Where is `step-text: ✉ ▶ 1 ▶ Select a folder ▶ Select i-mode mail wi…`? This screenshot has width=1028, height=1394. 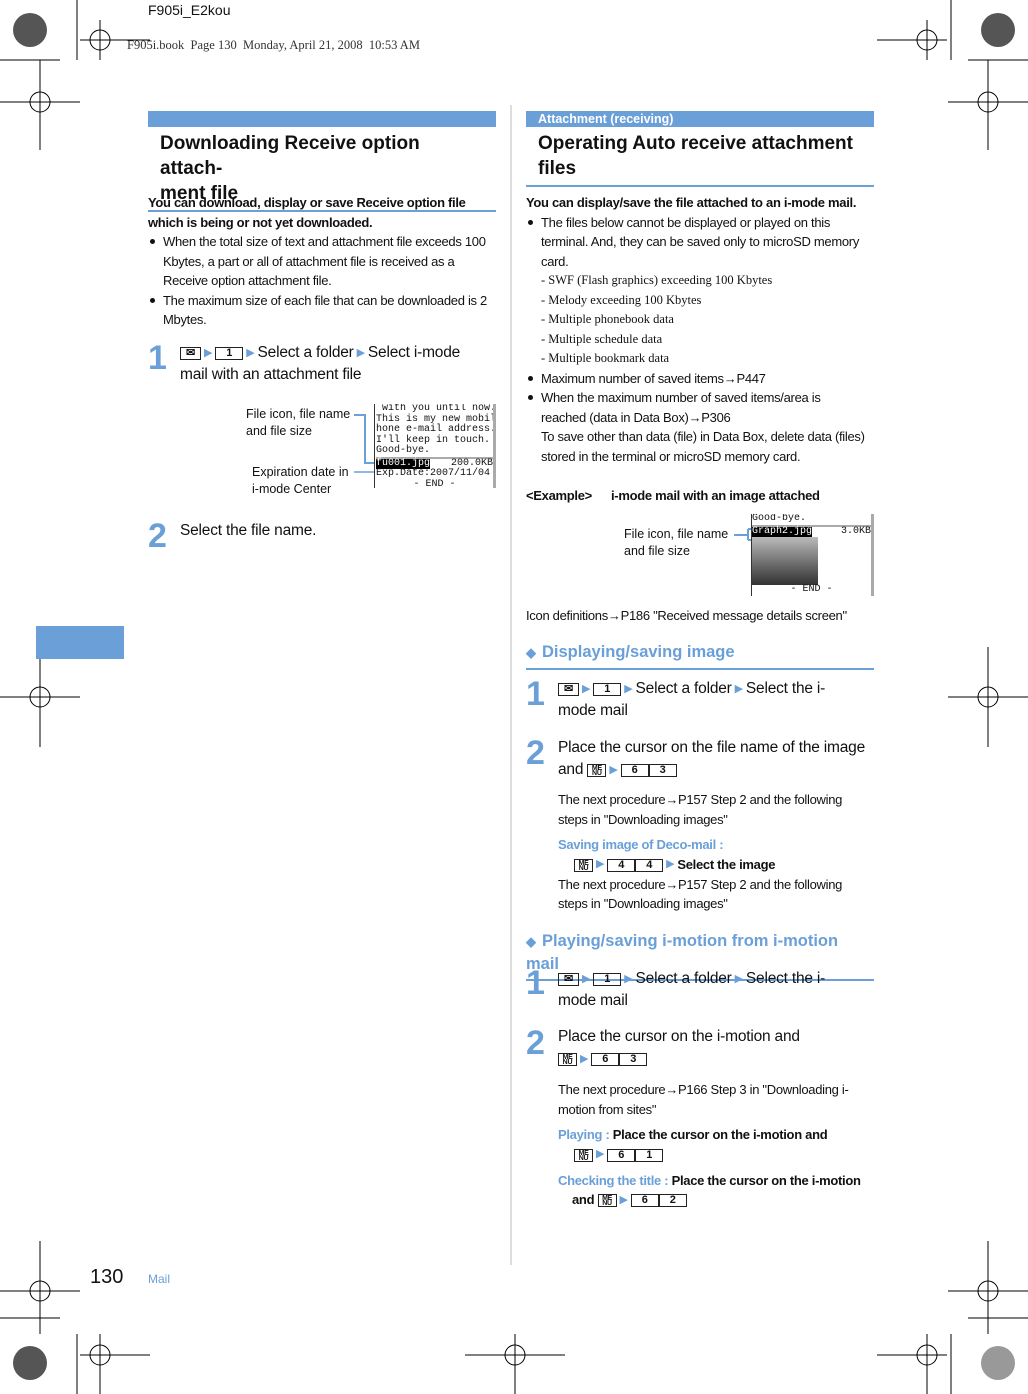
step-text: ✉ ▶ 1 ▶ Select a folder ▶ Select i-mode mail wi… is located at coordinates (345, 364).